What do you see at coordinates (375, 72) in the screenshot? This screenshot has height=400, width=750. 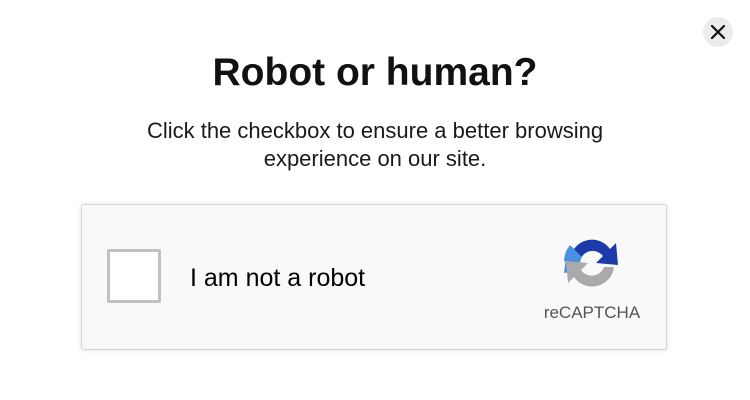 I see `dialog-title: Robot or human?` at bounding box center [375, 72].